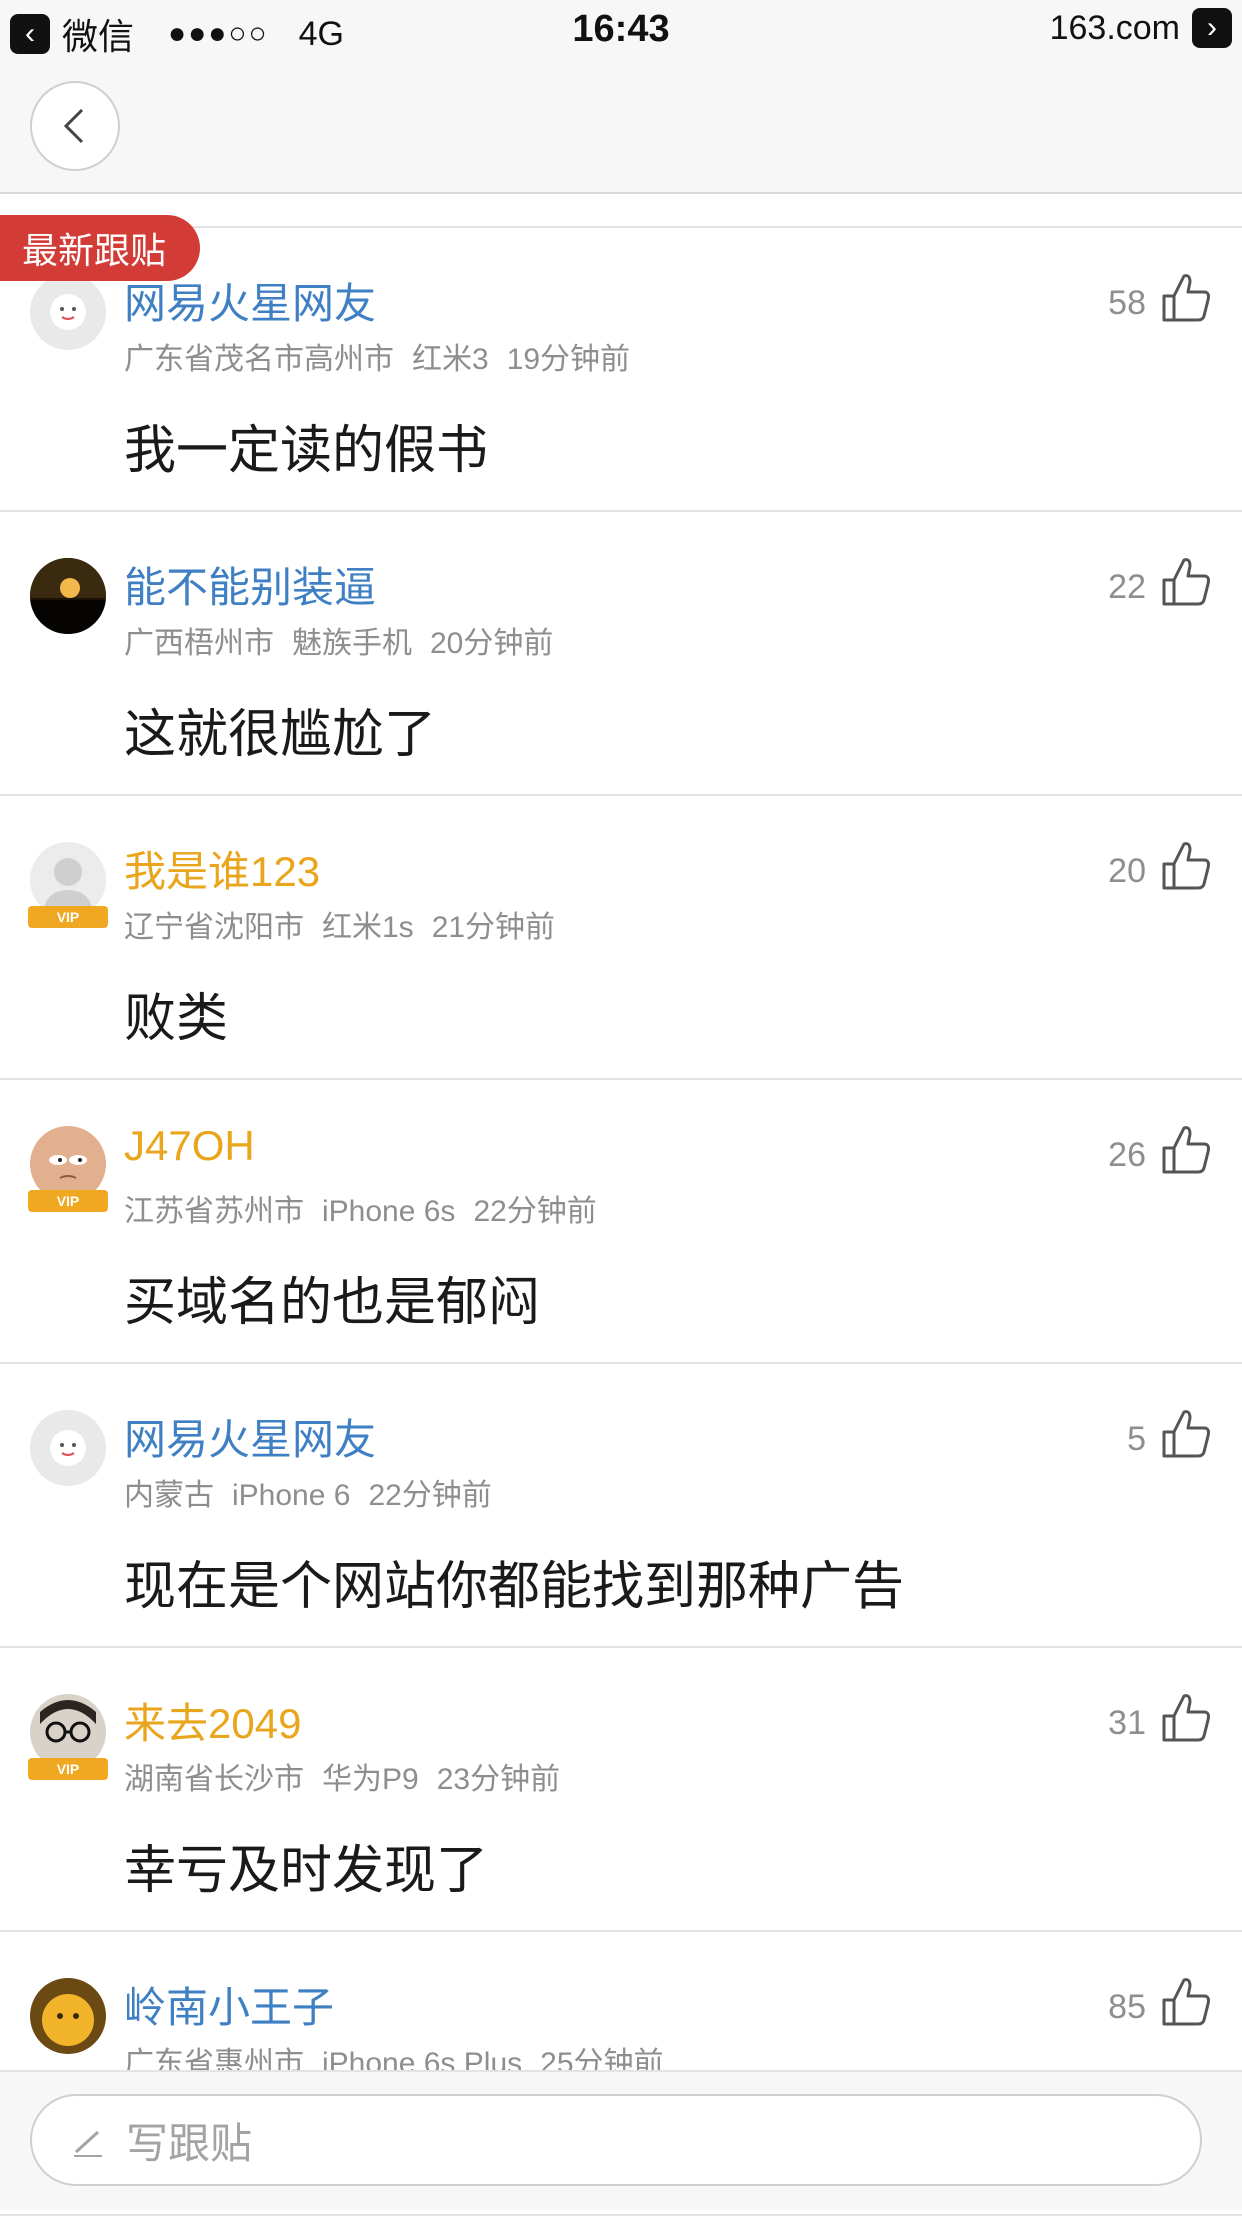 This screenshot has width=1242, height=2216. Describe the element at coordinates (621, 938) in the screenshot. I see `comment-item: VIP 我是谁123 辽宁省沈阳市 红米1s 21分钟前 败类 20` at that location.